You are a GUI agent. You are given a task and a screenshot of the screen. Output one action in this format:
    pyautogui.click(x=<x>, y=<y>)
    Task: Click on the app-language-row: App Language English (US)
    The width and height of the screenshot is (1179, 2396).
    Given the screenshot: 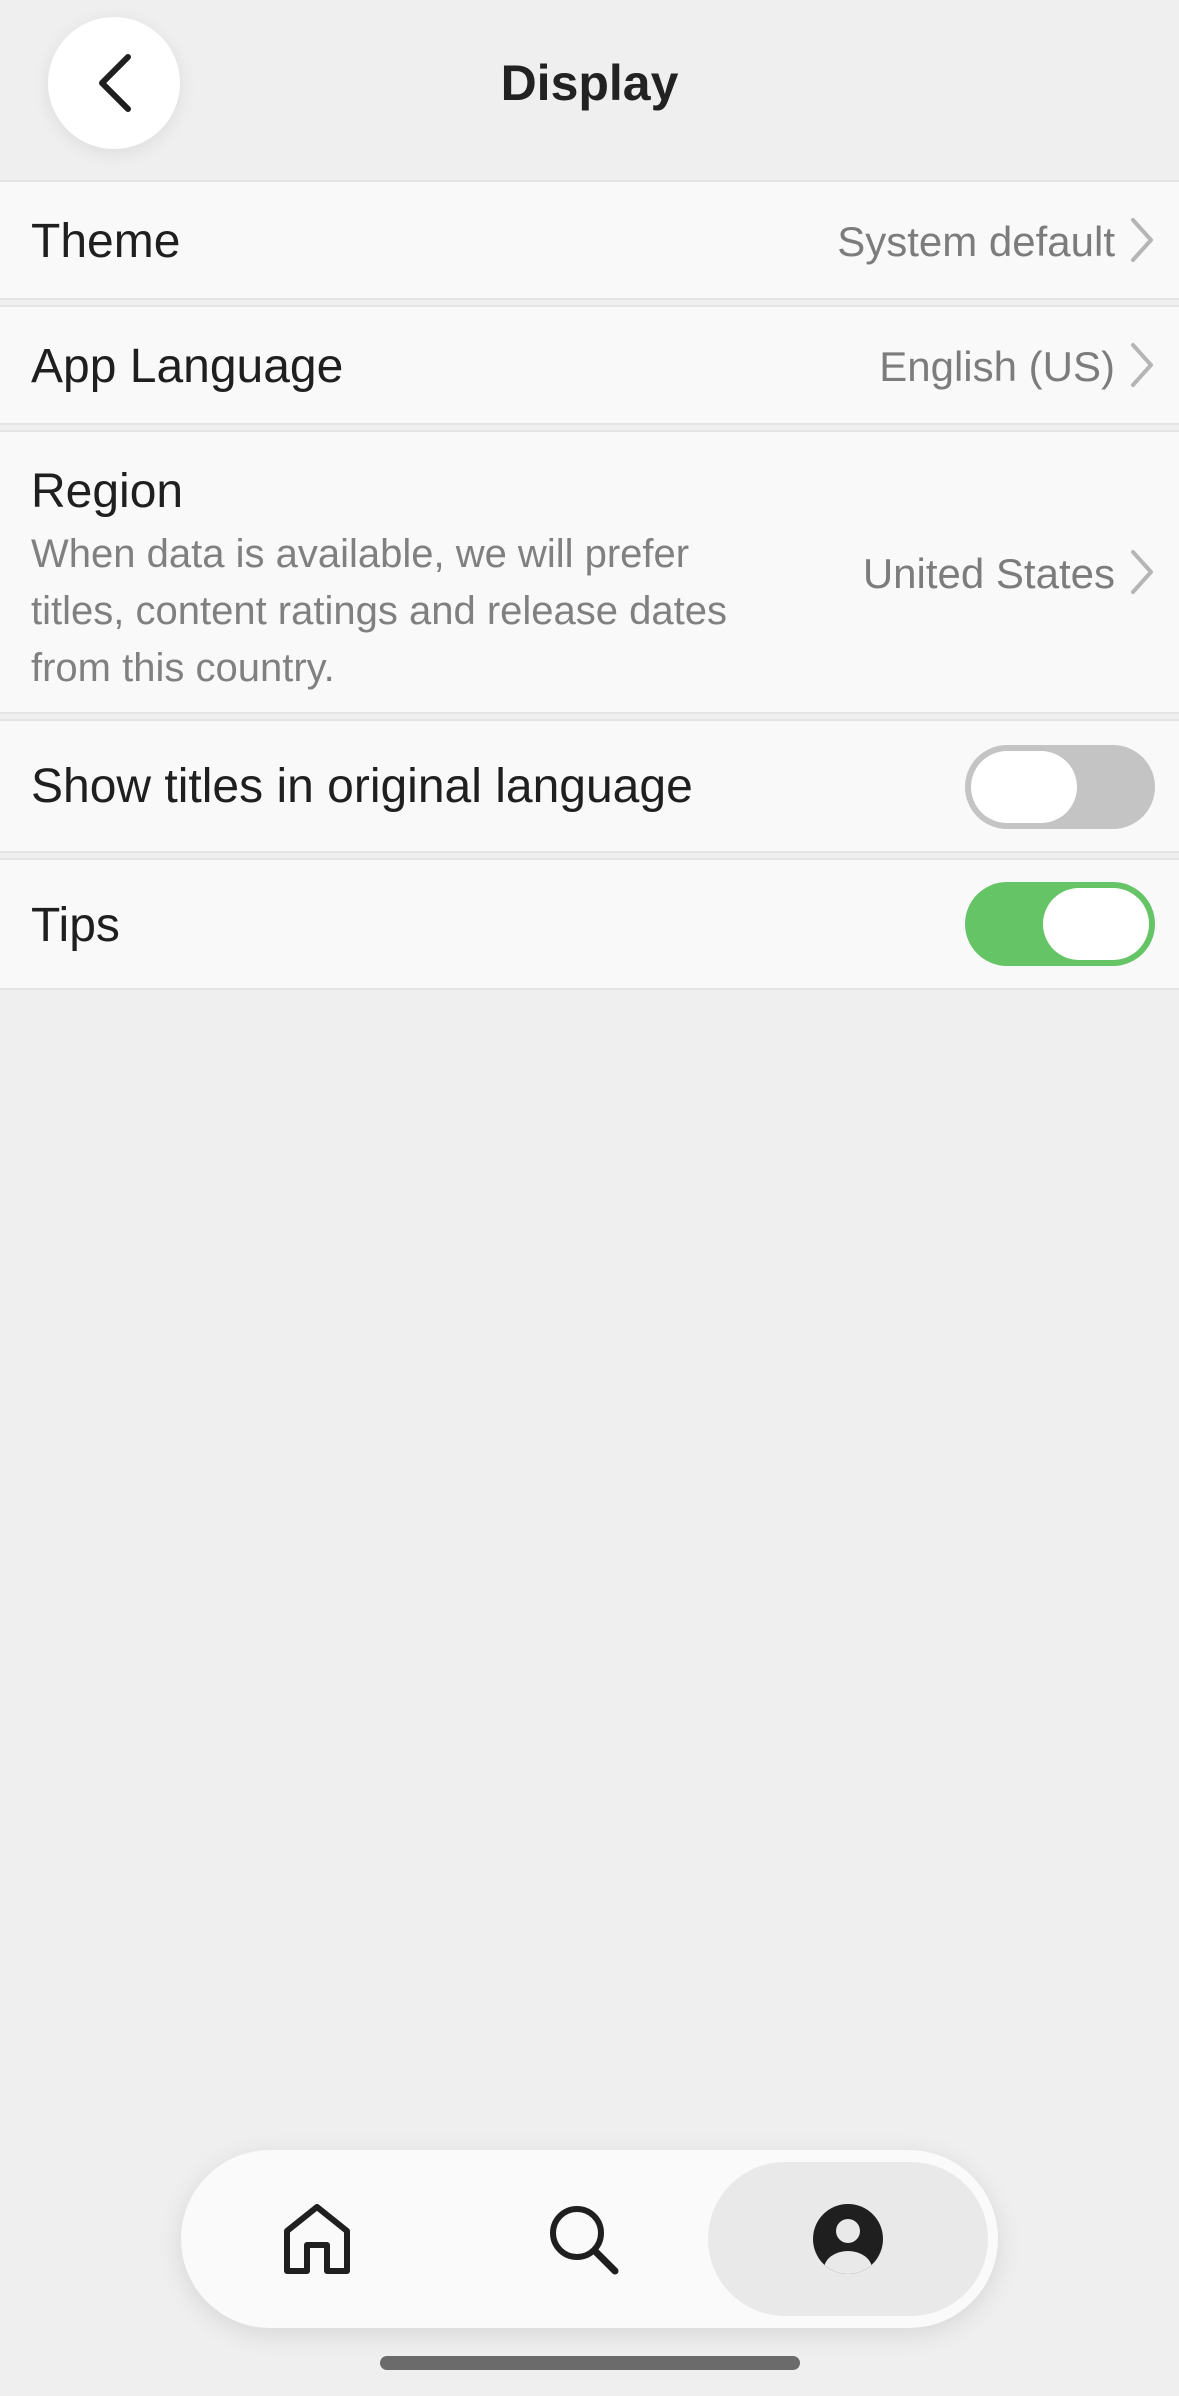 What is the action you would take?
    pyautogui.click(x=589, y=365)
    